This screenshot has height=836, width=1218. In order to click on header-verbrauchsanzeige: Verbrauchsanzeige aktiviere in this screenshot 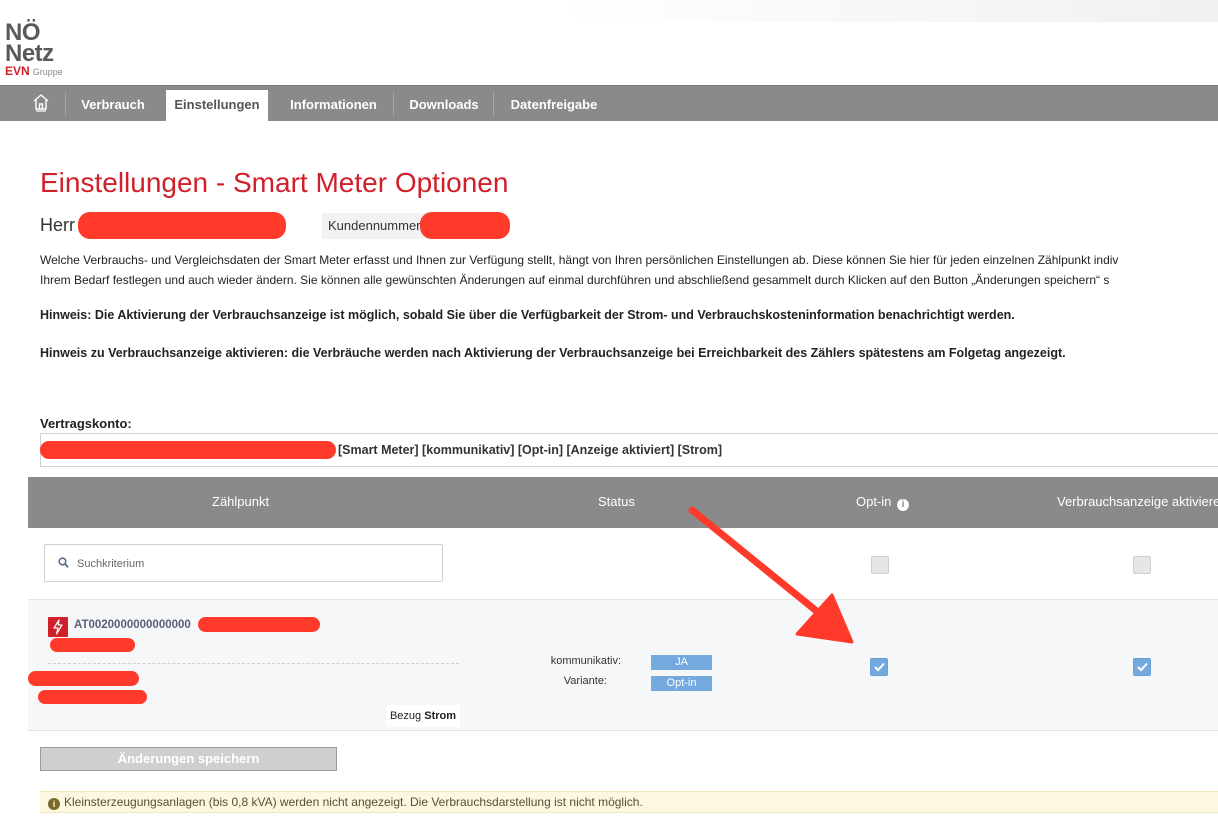, I will do `click(1137, 501)`.